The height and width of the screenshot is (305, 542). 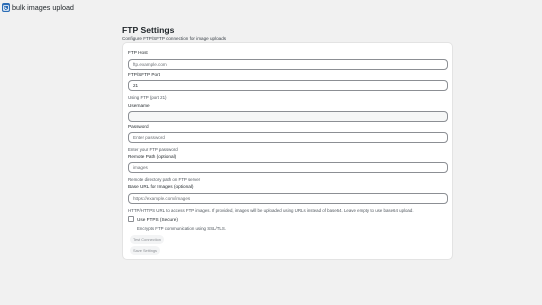 What do you see at coordinates (288, 85) in the screenshot?
I see `ftp-port-input` at bounding box center [288, 85].